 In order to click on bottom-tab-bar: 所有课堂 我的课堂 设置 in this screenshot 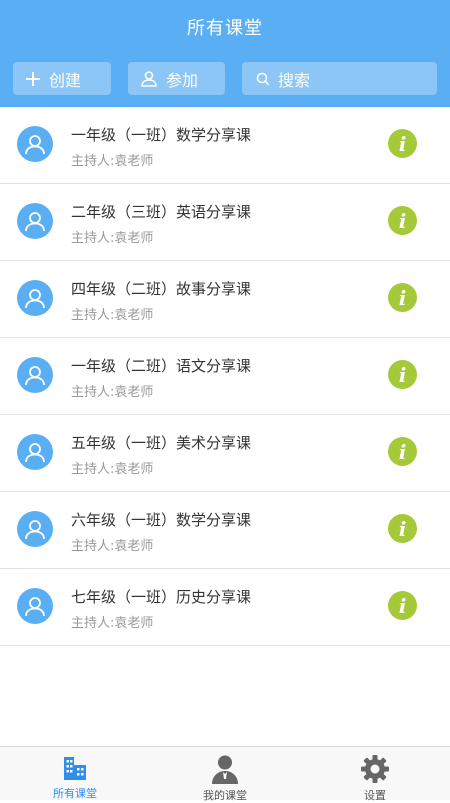, I will do `click(225, 774)`.